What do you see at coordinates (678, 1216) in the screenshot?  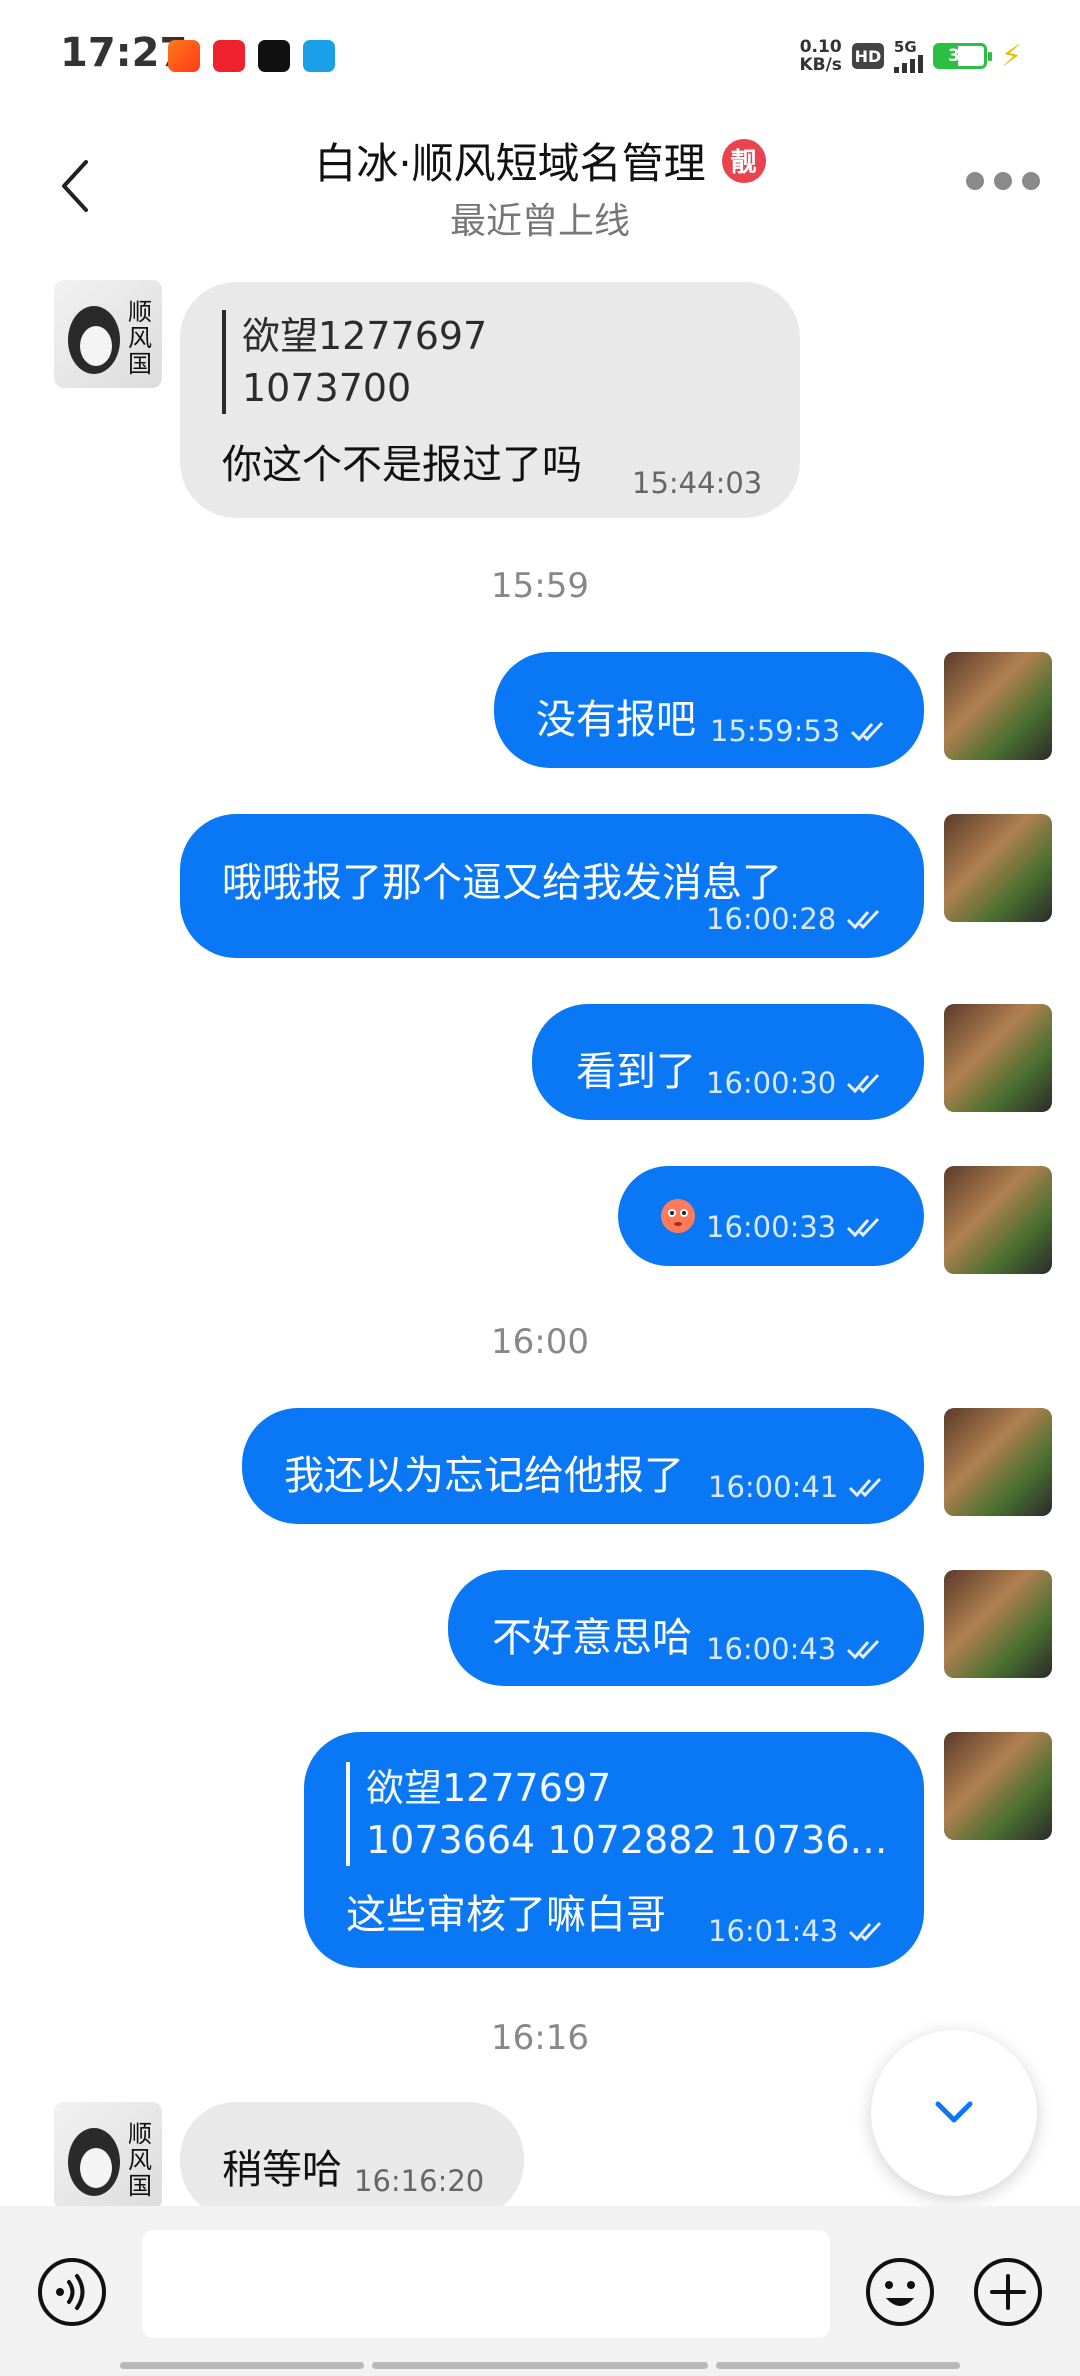 I see `emoji-face-icon` at bounding box center [678, 1216].